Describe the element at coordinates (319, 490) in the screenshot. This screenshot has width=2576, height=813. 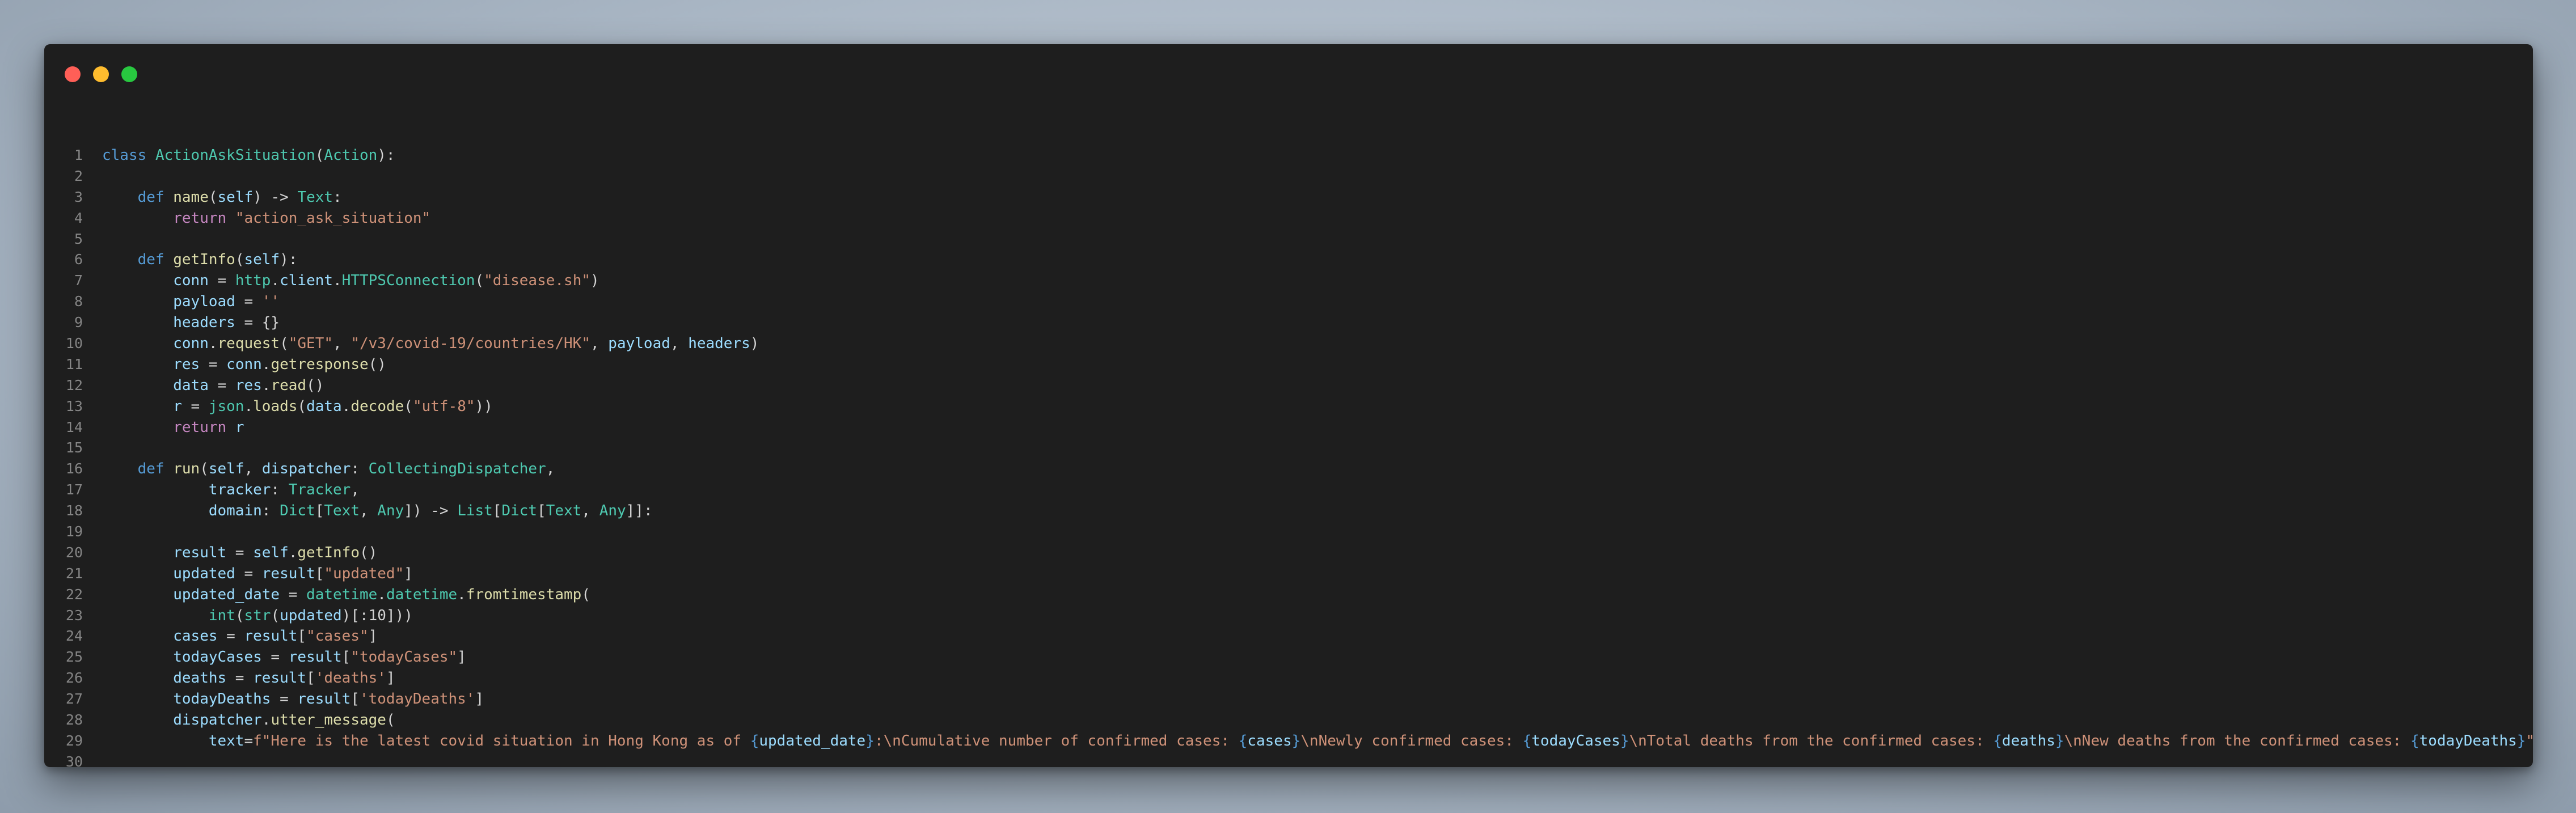
I see `code-token: Tracker` at that location.